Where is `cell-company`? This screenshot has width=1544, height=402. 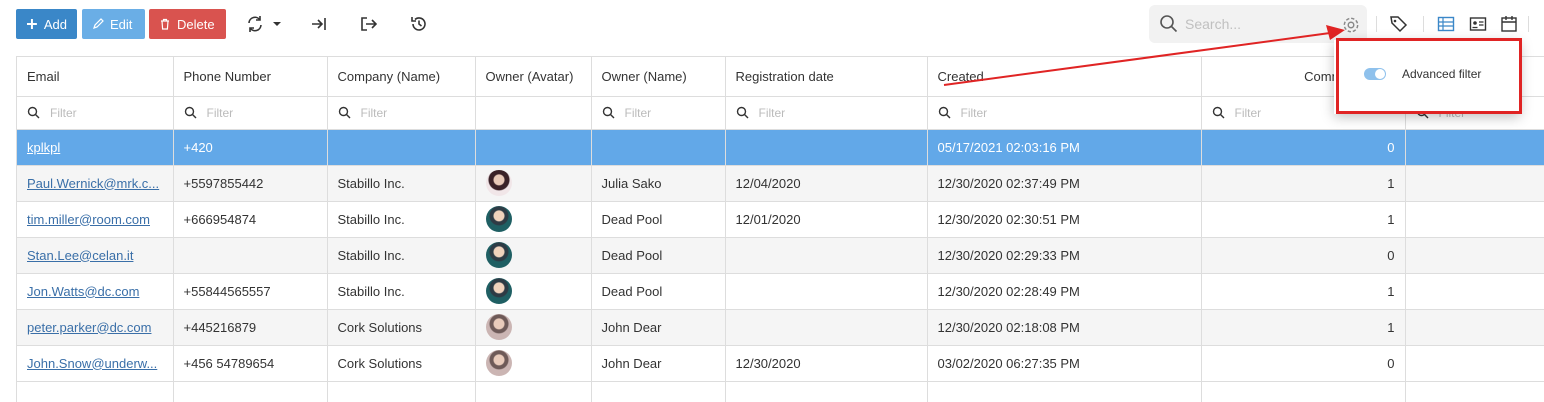 cell-company is located at coordinates (401, 147).